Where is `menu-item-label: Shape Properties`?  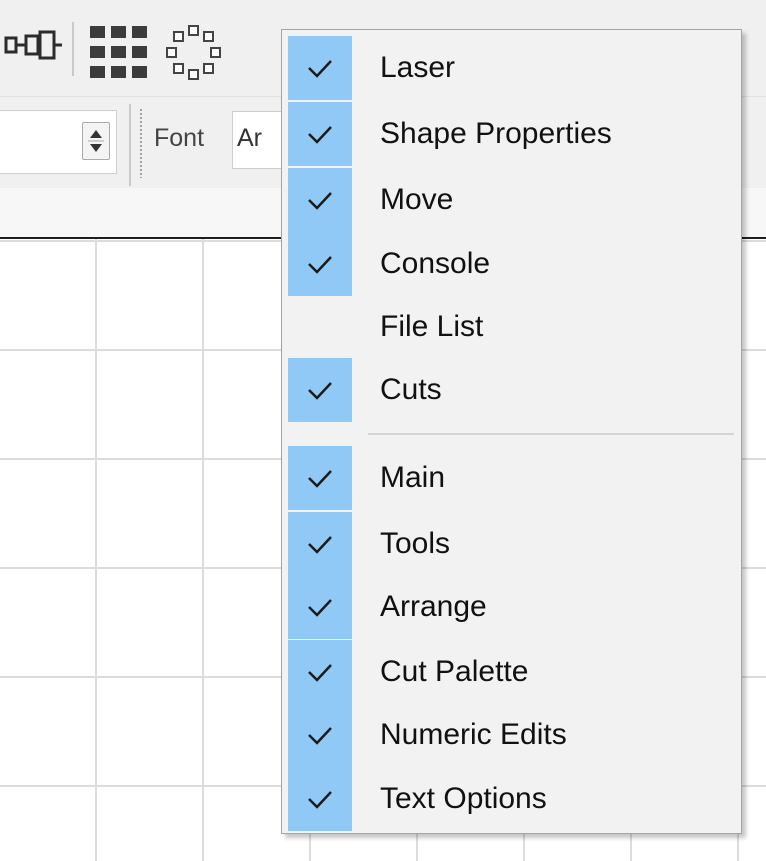
menu-item-label: Shape Properties is located at coordinates (496, 133).